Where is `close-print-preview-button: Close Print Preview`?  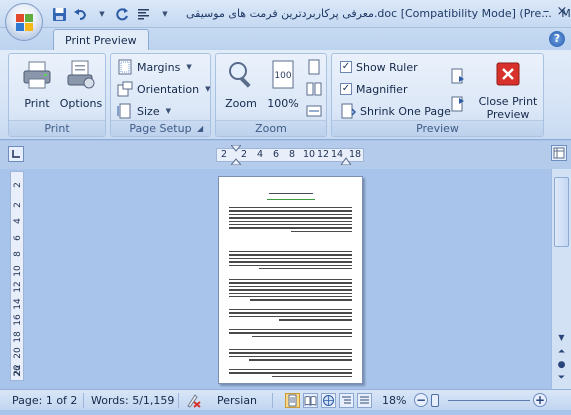 close-print-preview-button: Close Print Preview is located at coordinates (508, 89).